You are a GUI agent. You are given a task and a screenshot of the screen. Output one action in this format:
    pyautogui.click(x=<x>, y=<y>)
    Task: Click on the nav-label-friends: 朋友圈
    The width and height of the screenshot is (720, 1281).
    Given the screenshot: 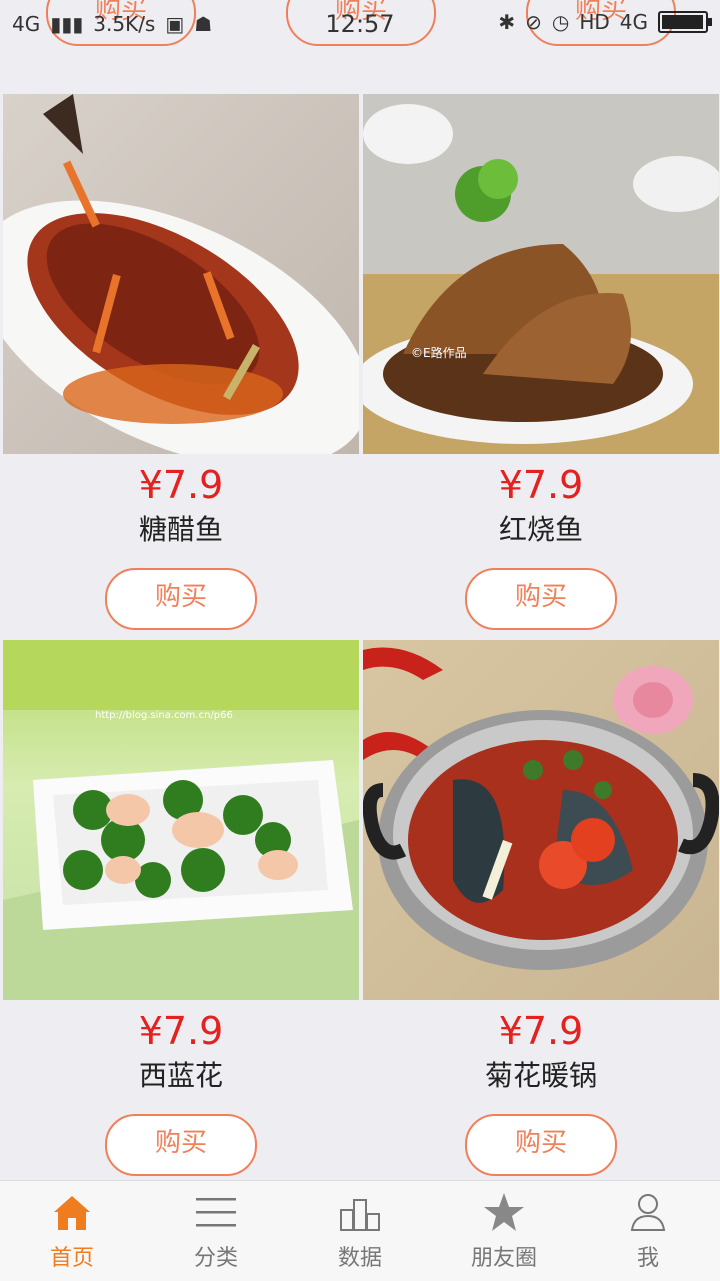 What is the action you would take?
    pyautogui.click(x=503, y=1258)
    